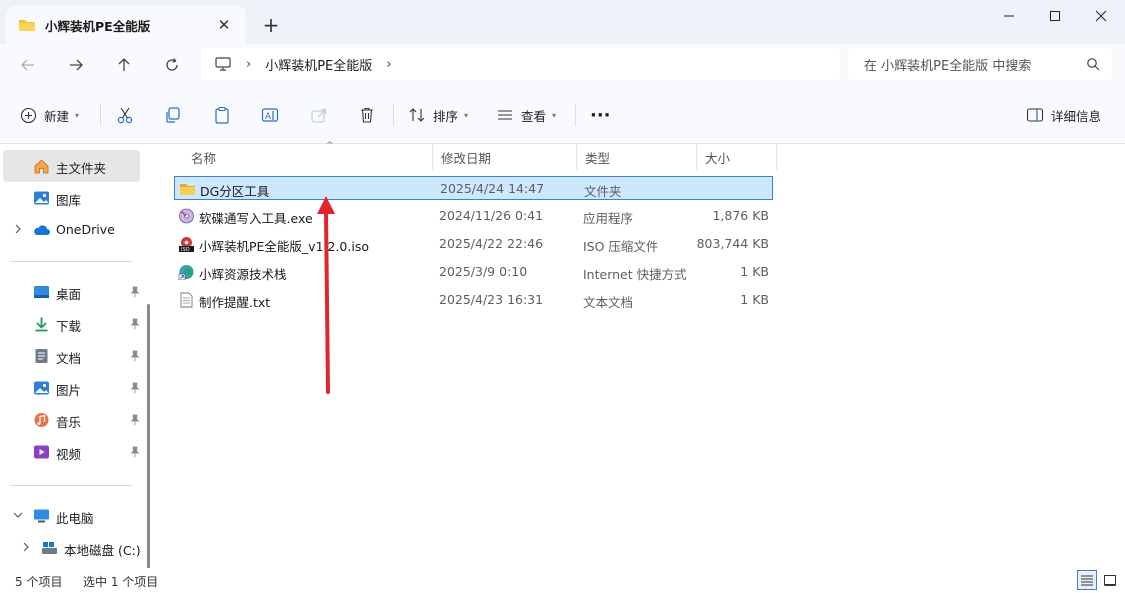 This screenshot has width=1125, height=593. I want to click on copy-button, so click(173, 115).